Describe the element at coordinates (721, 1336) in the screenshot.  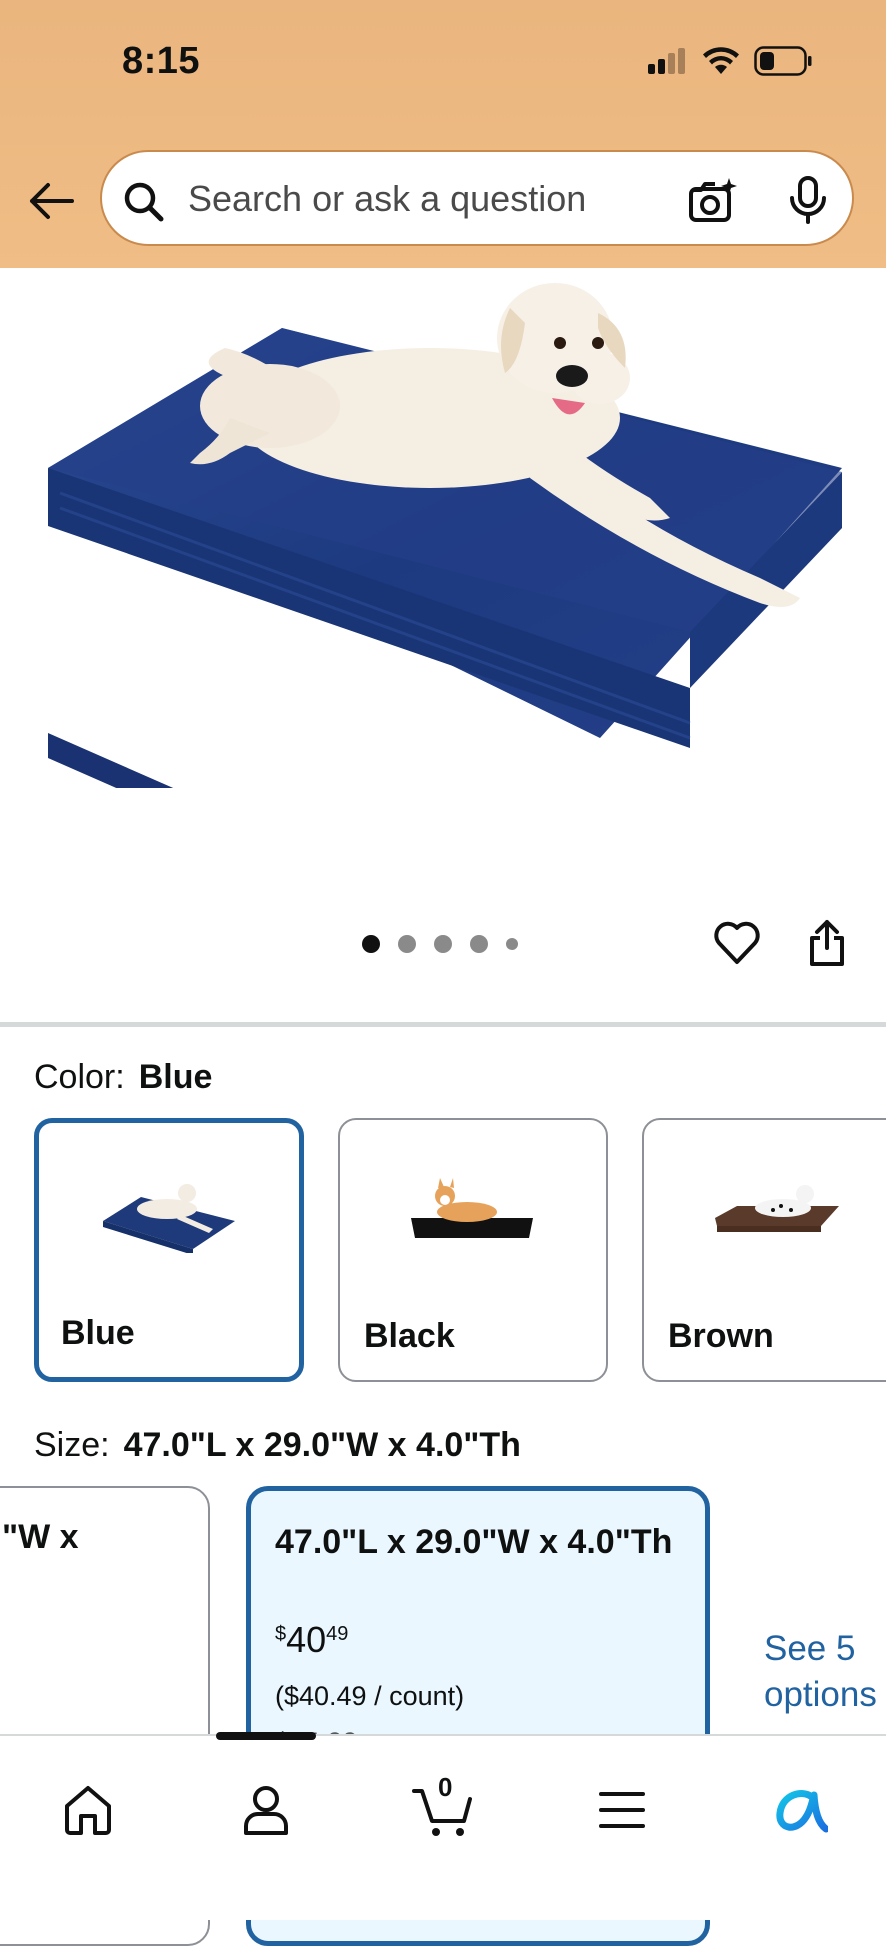
I see `swatch-label: Brown` at that location.